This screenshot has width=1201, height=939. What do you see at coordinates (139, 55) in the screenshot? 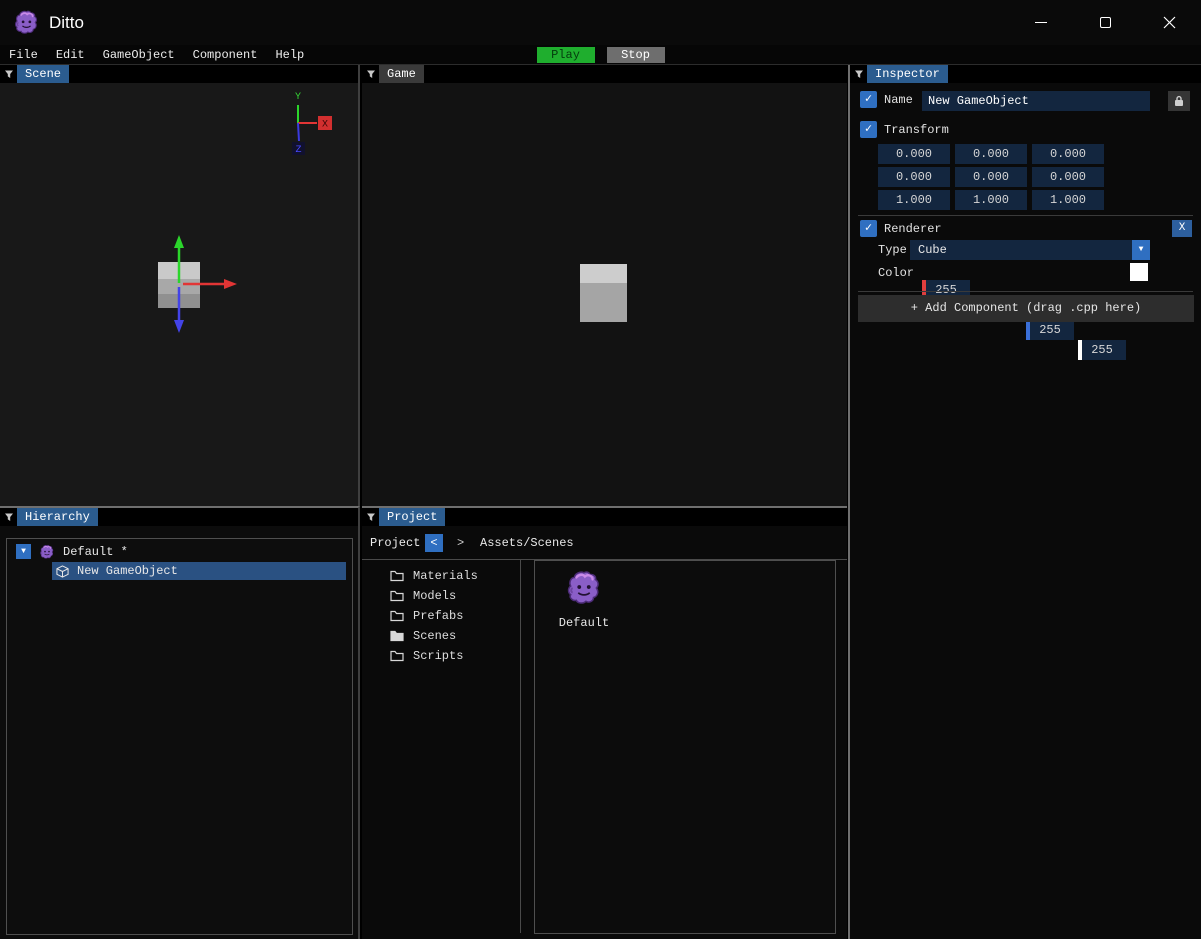
I see `menu-gameobject: GameObject` at bounding box center [139, 55].